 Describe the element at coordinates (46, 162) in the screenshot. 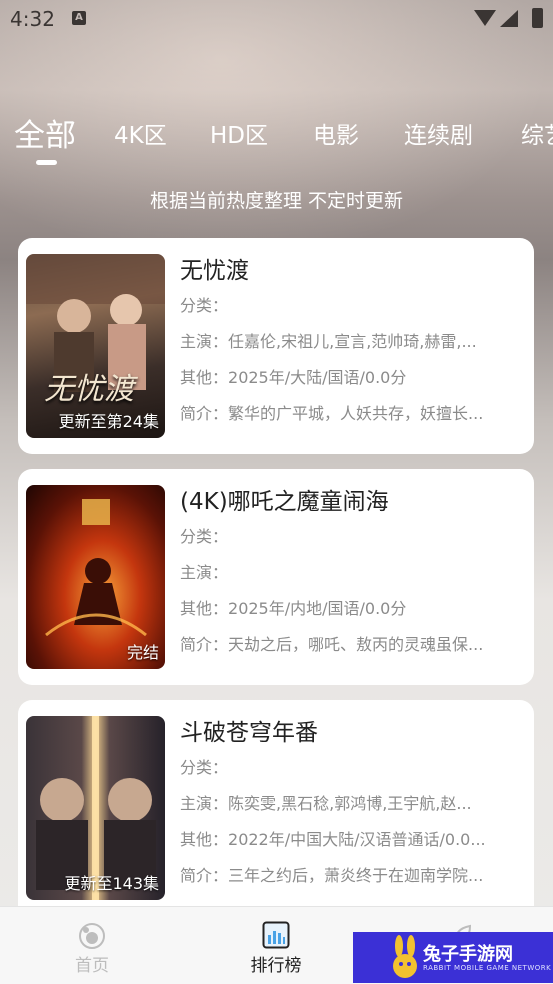

I see `tab-indicator` at that location.